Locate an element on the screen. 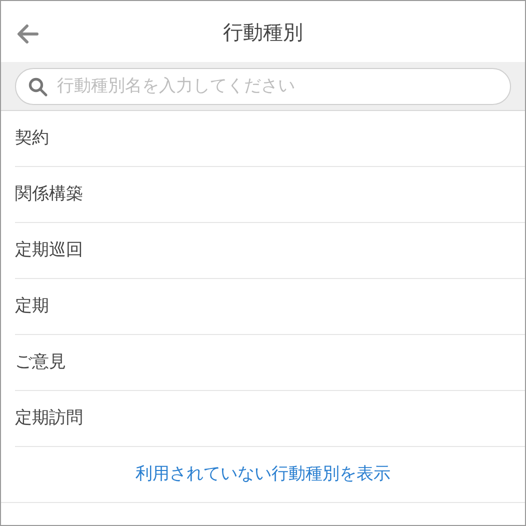  page-title: 行動種別 is located at coordinates (263, 32).